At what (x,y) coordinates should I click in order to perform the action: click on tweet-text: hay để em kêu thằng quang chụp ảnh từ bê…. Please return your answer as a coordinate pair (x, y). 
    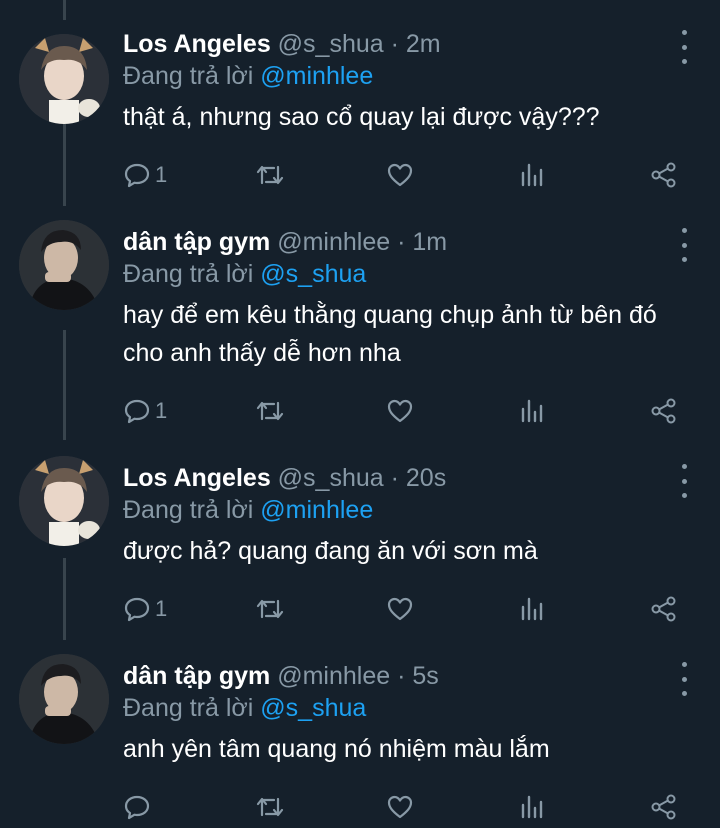
    Looking at the image, I should click on (390, 334).